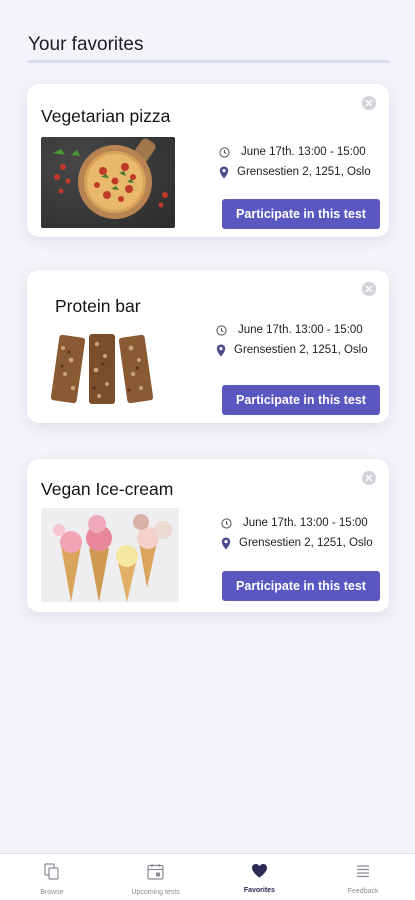 This screenshot has height=900, width=415. What do you see at coordinates (86, 44) in the screenshot?
I see `page-title: Your favorites` at bounding box center [86, 44].